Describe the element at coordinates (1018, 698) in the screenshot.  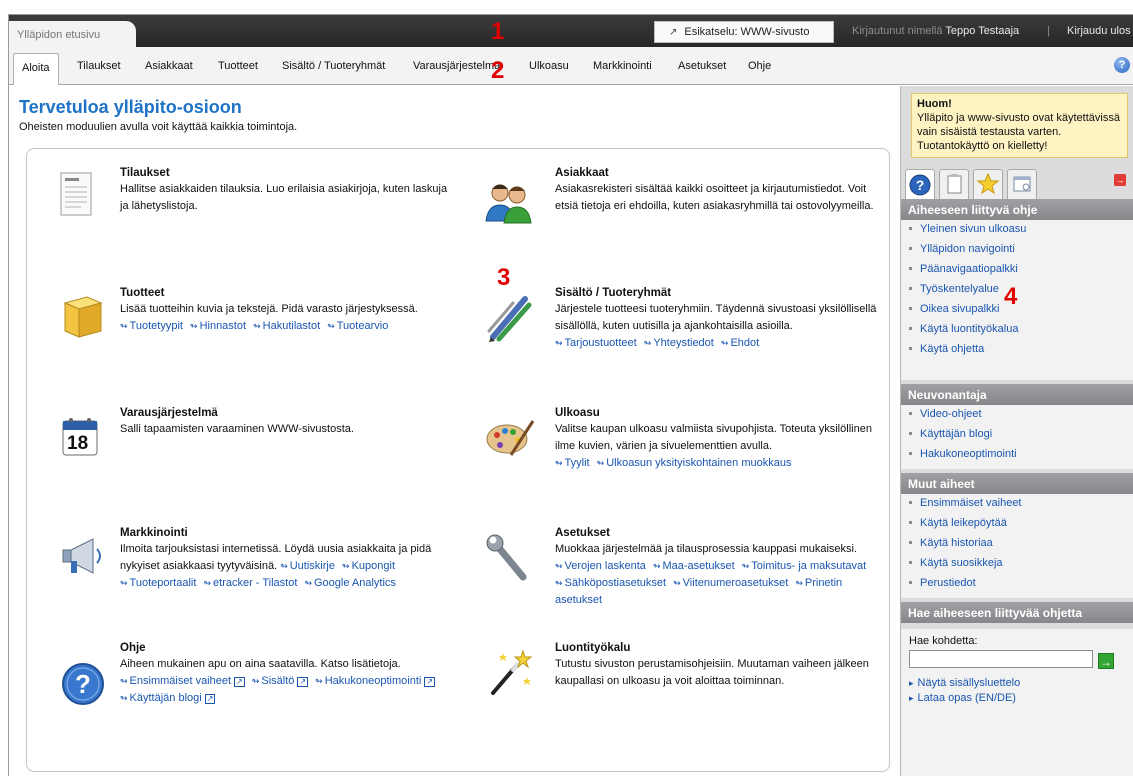
I see `download-guide-link: Lataa opas (EN/DE)` at that location.